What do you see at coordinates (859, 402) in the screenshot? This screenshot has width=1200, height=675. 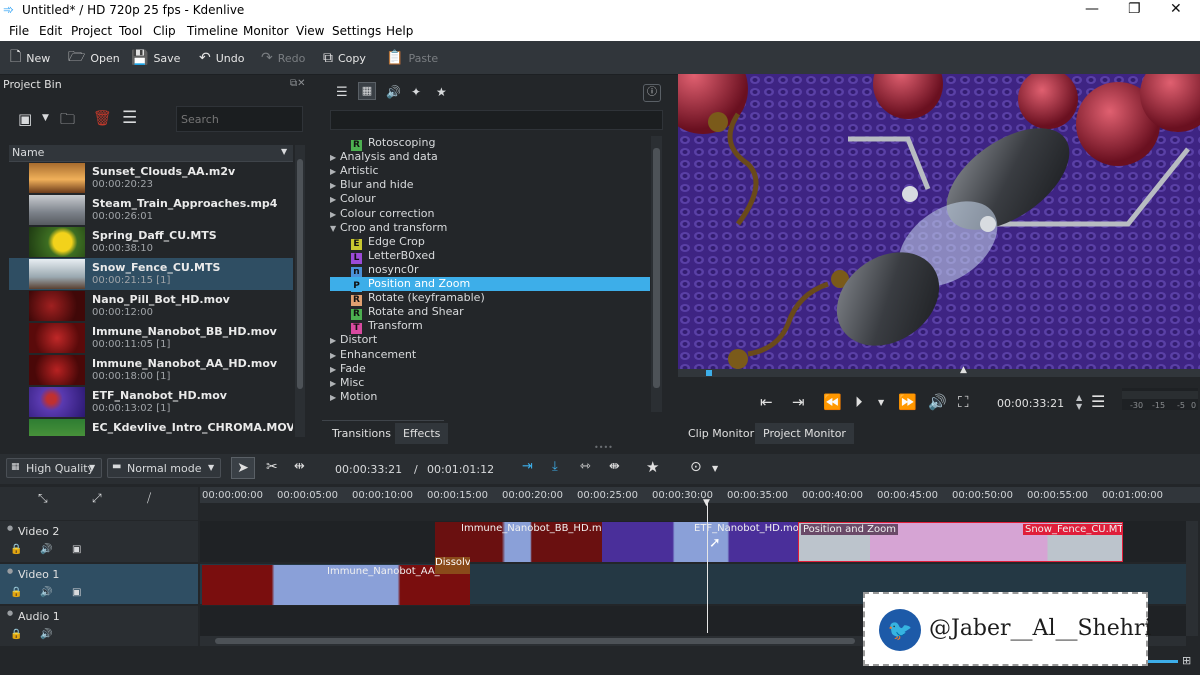 I see `play-icon: ⏵` at bounding box center [859, 402].